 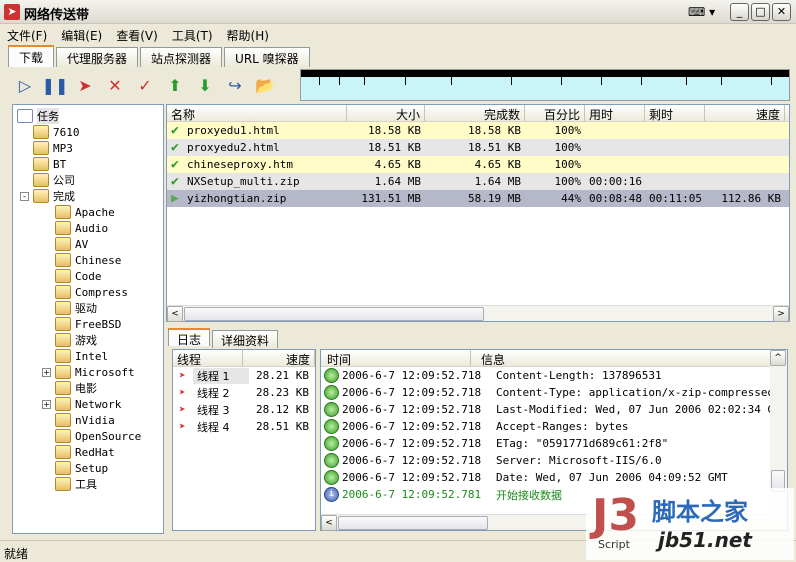 I want to click on tree-item: RedHat, so click(x=85, y=452).